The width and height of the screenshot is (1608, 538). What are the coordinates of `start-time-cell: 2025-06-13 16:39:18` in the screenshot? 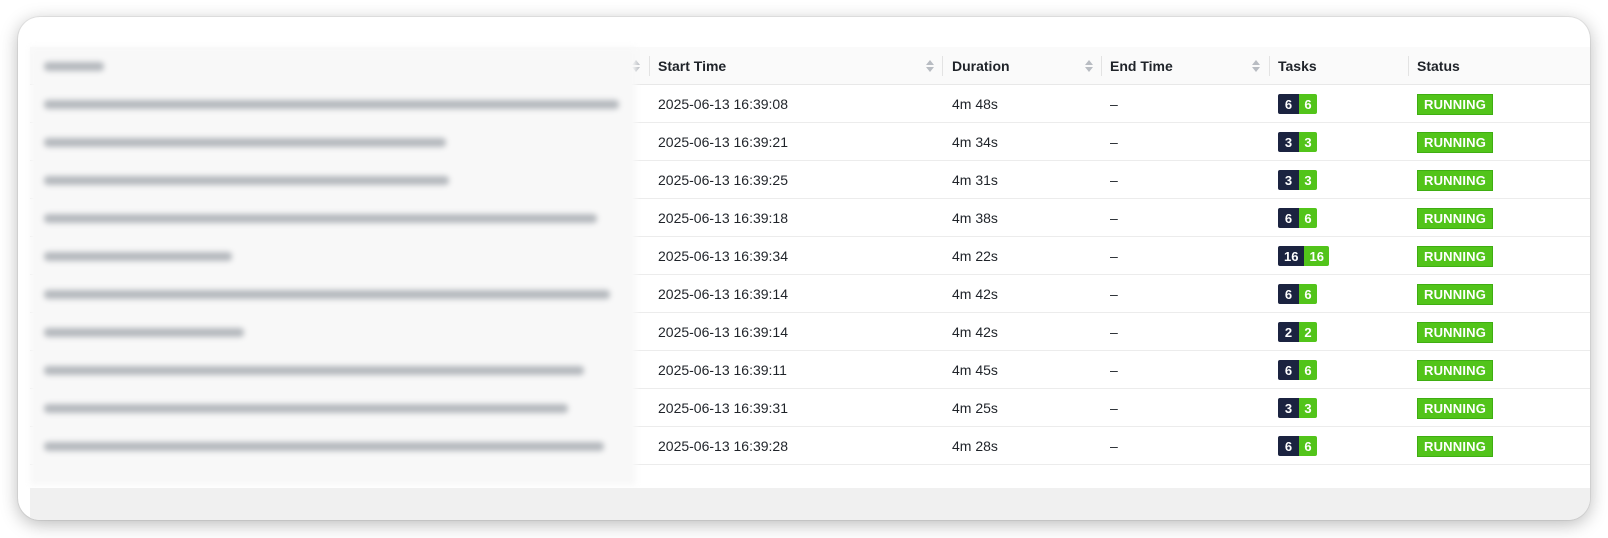 It's located at (796, 218).